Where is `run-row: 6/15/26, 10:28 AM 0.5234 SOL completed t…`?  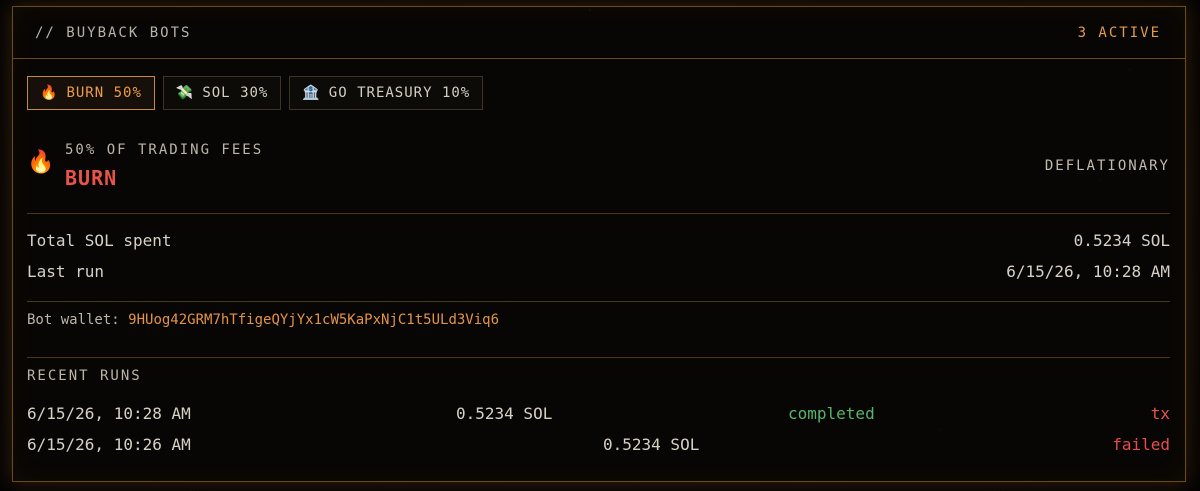
run-row: 6/15/26, 10:28 AM 0.5234 SOL completed t… is located at coordinates (598, 415).